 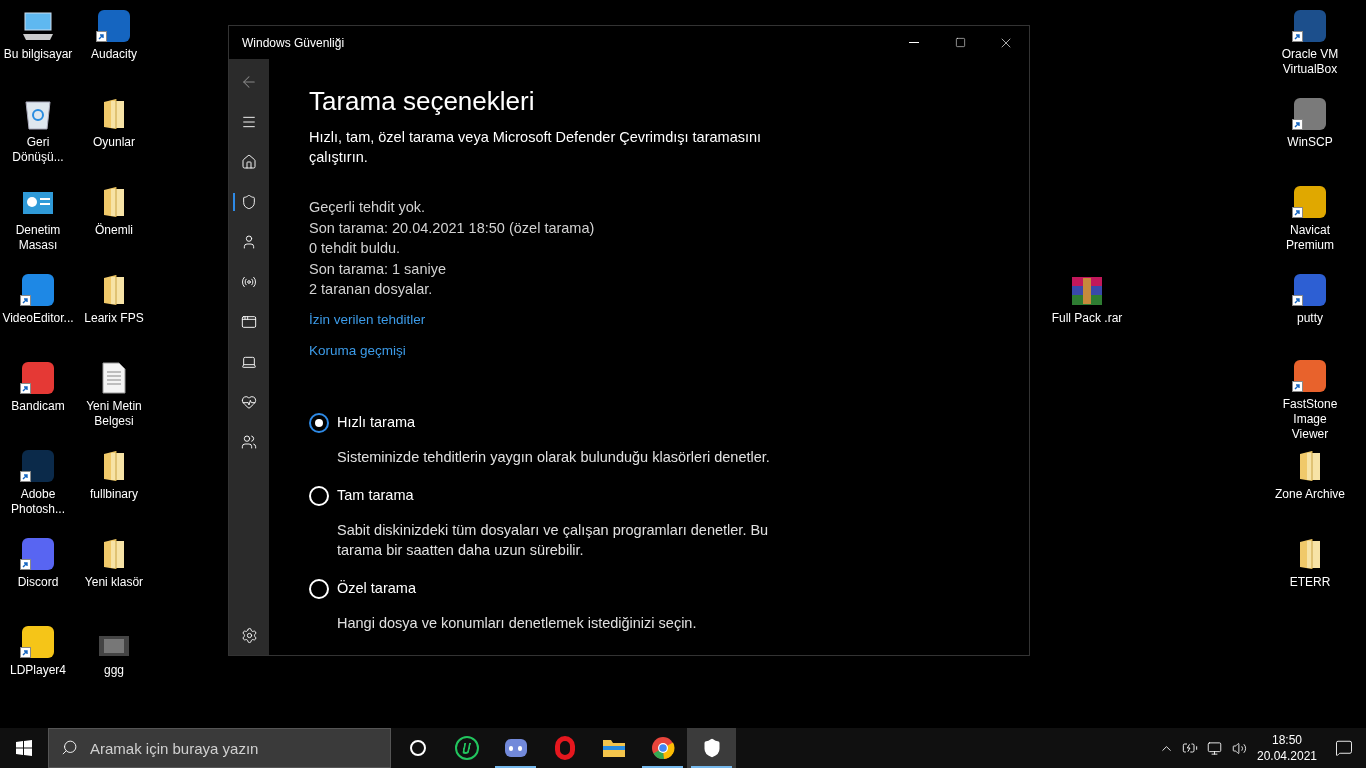 I want to click on scan-option-description: Hangi dosya ve konumları denetlemek istediğinizi seçin., so click(x=517, y=623).